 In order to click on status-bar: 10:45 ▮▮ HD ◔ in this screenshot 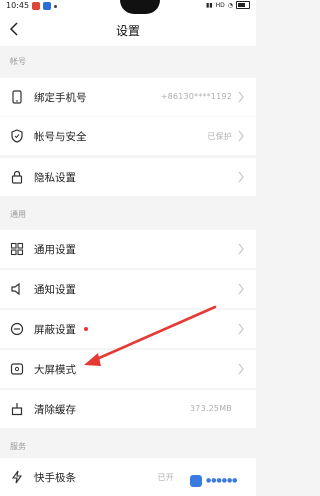, I will do `click(128, 7)`.